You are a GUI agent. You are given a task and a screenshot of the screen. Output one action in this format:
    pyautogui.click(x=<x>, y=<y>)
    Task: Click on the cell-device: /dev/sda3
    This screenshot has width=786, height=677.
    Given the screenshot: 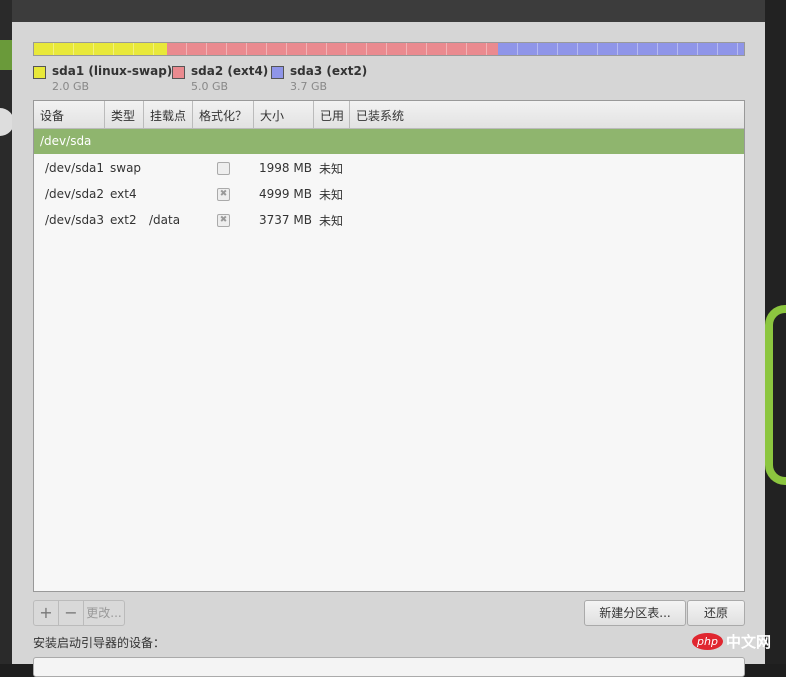 What is the action you would take?
    pyautogui.click(x=75, y=220)
    